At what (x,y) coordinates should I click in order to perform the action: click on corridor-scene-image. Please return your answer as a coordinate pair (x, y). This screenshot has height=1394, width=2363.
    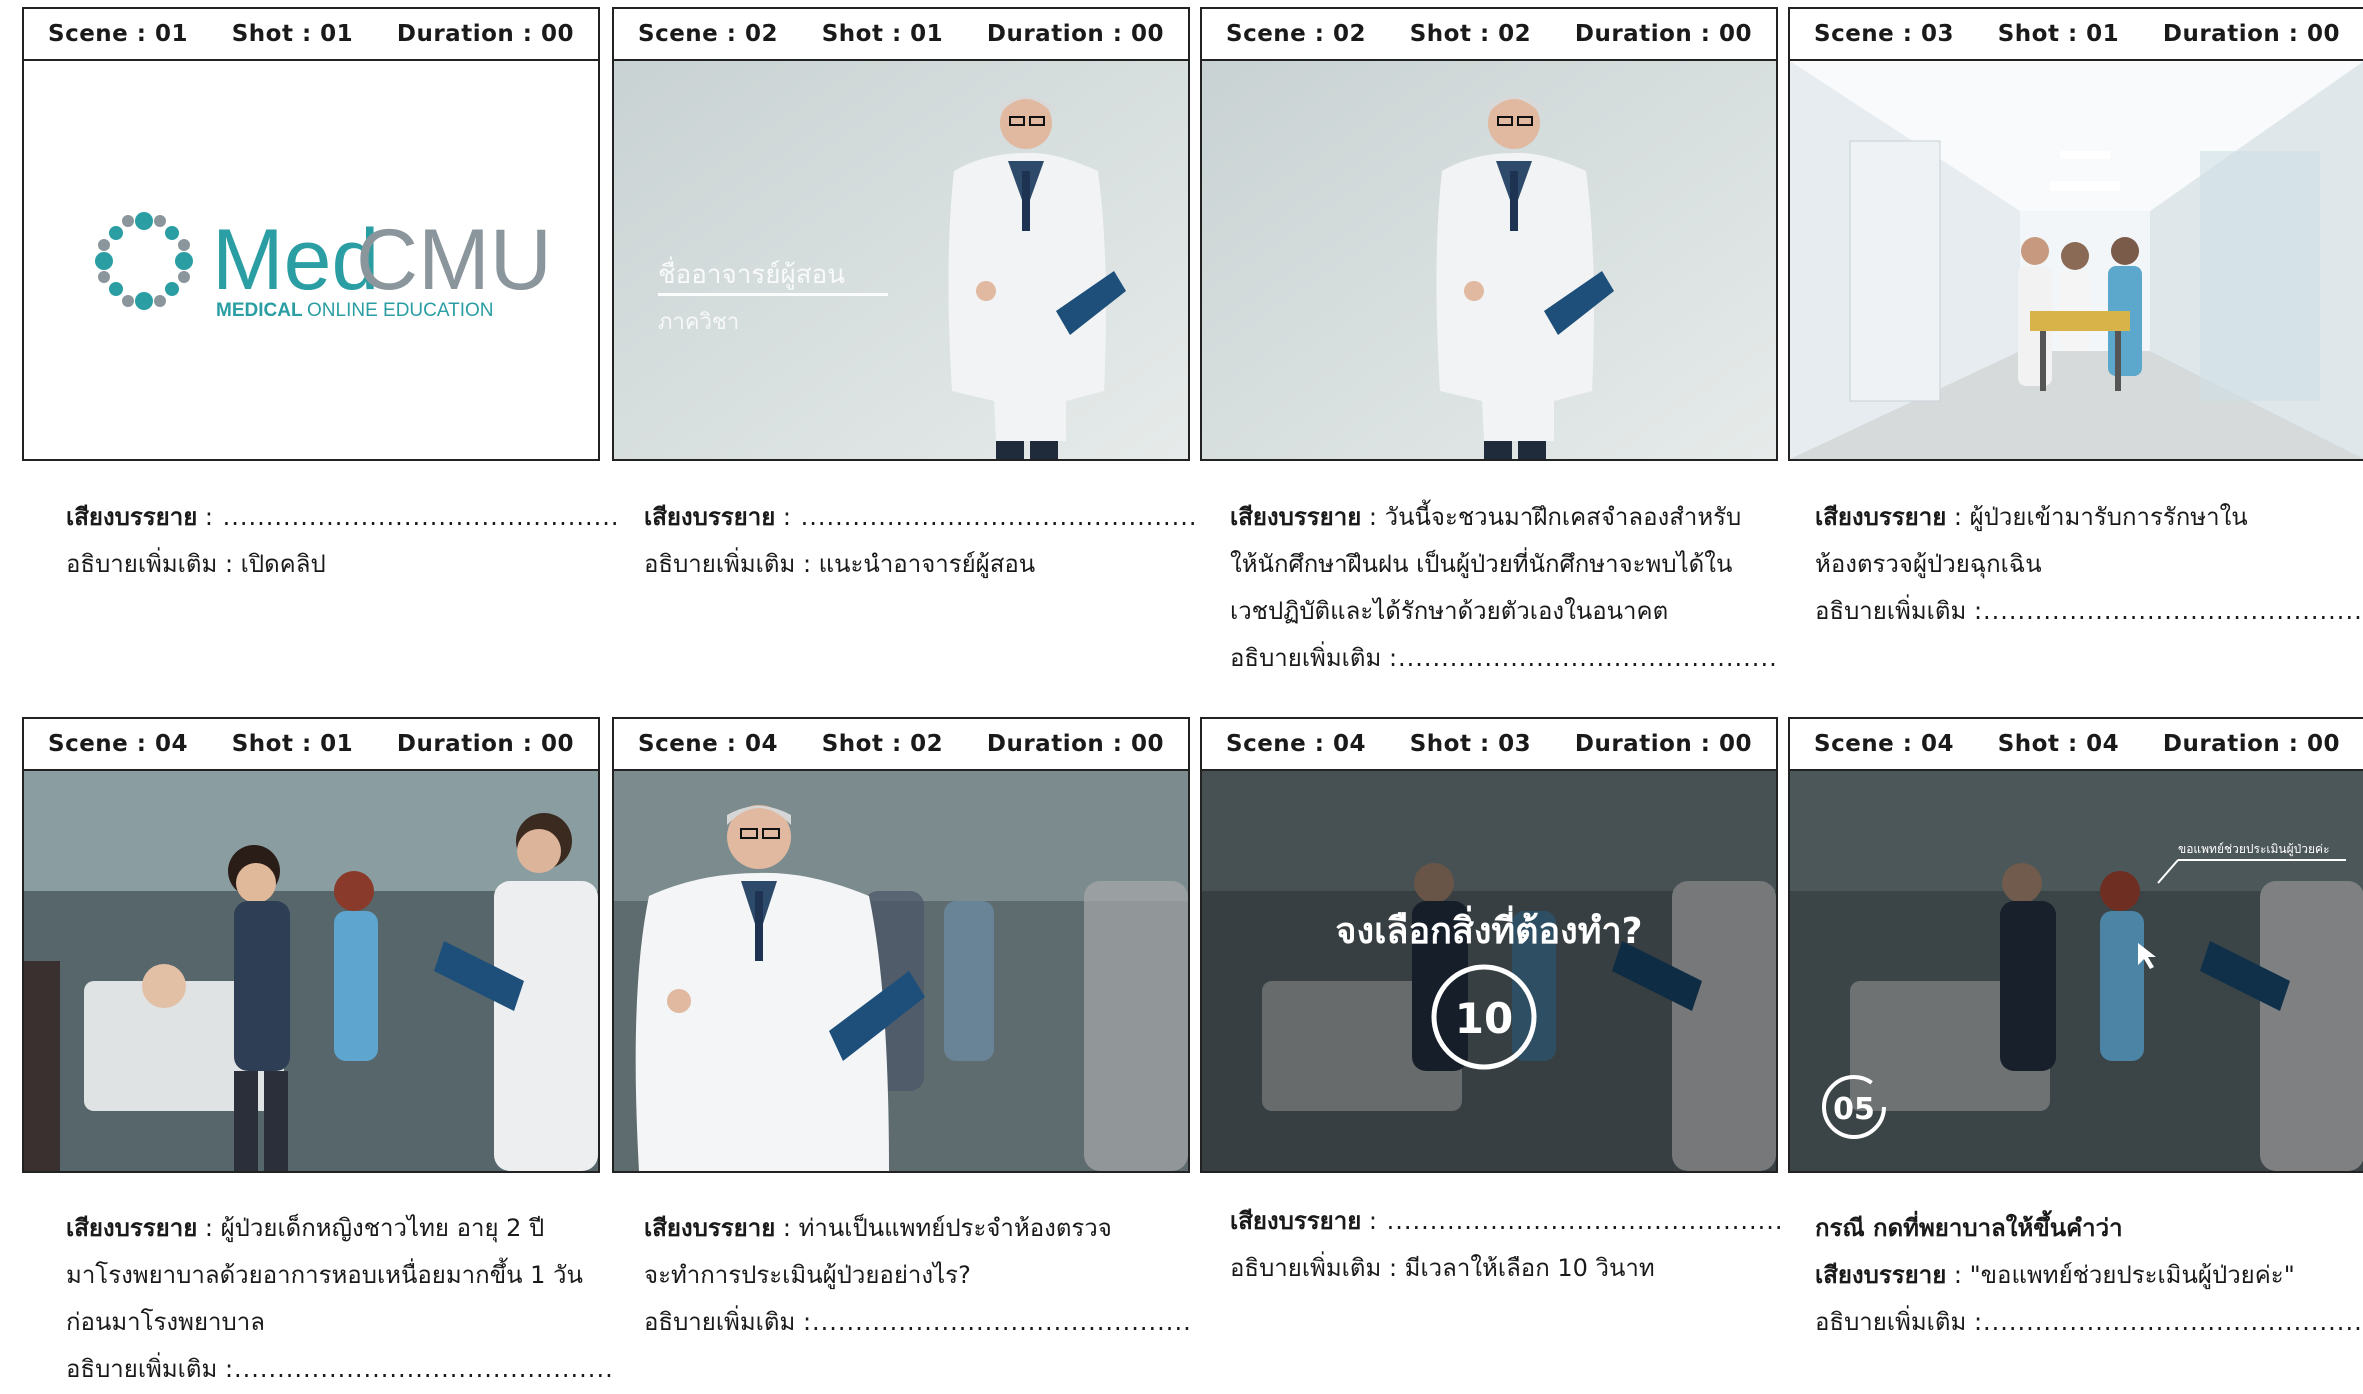
    Looking at the image, I should click on (2076, 260).